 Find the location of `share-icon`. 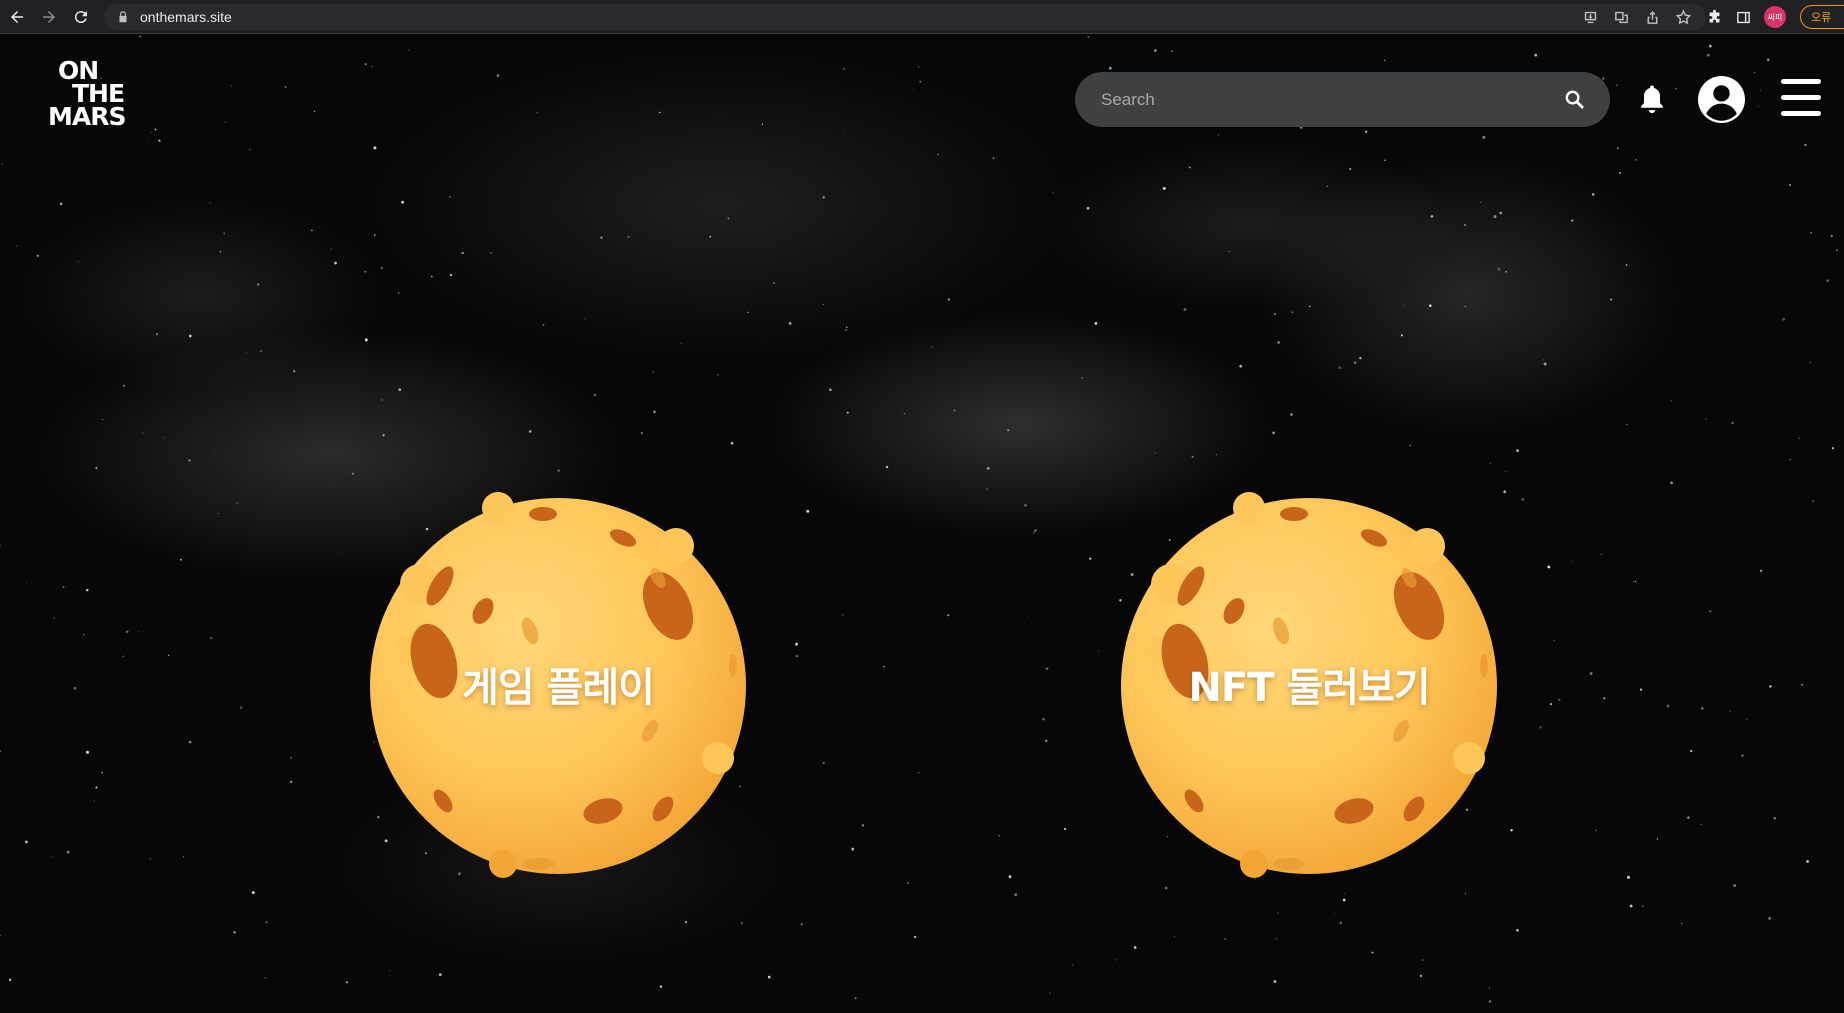

share-icon is located at coordinates (1652, 17).